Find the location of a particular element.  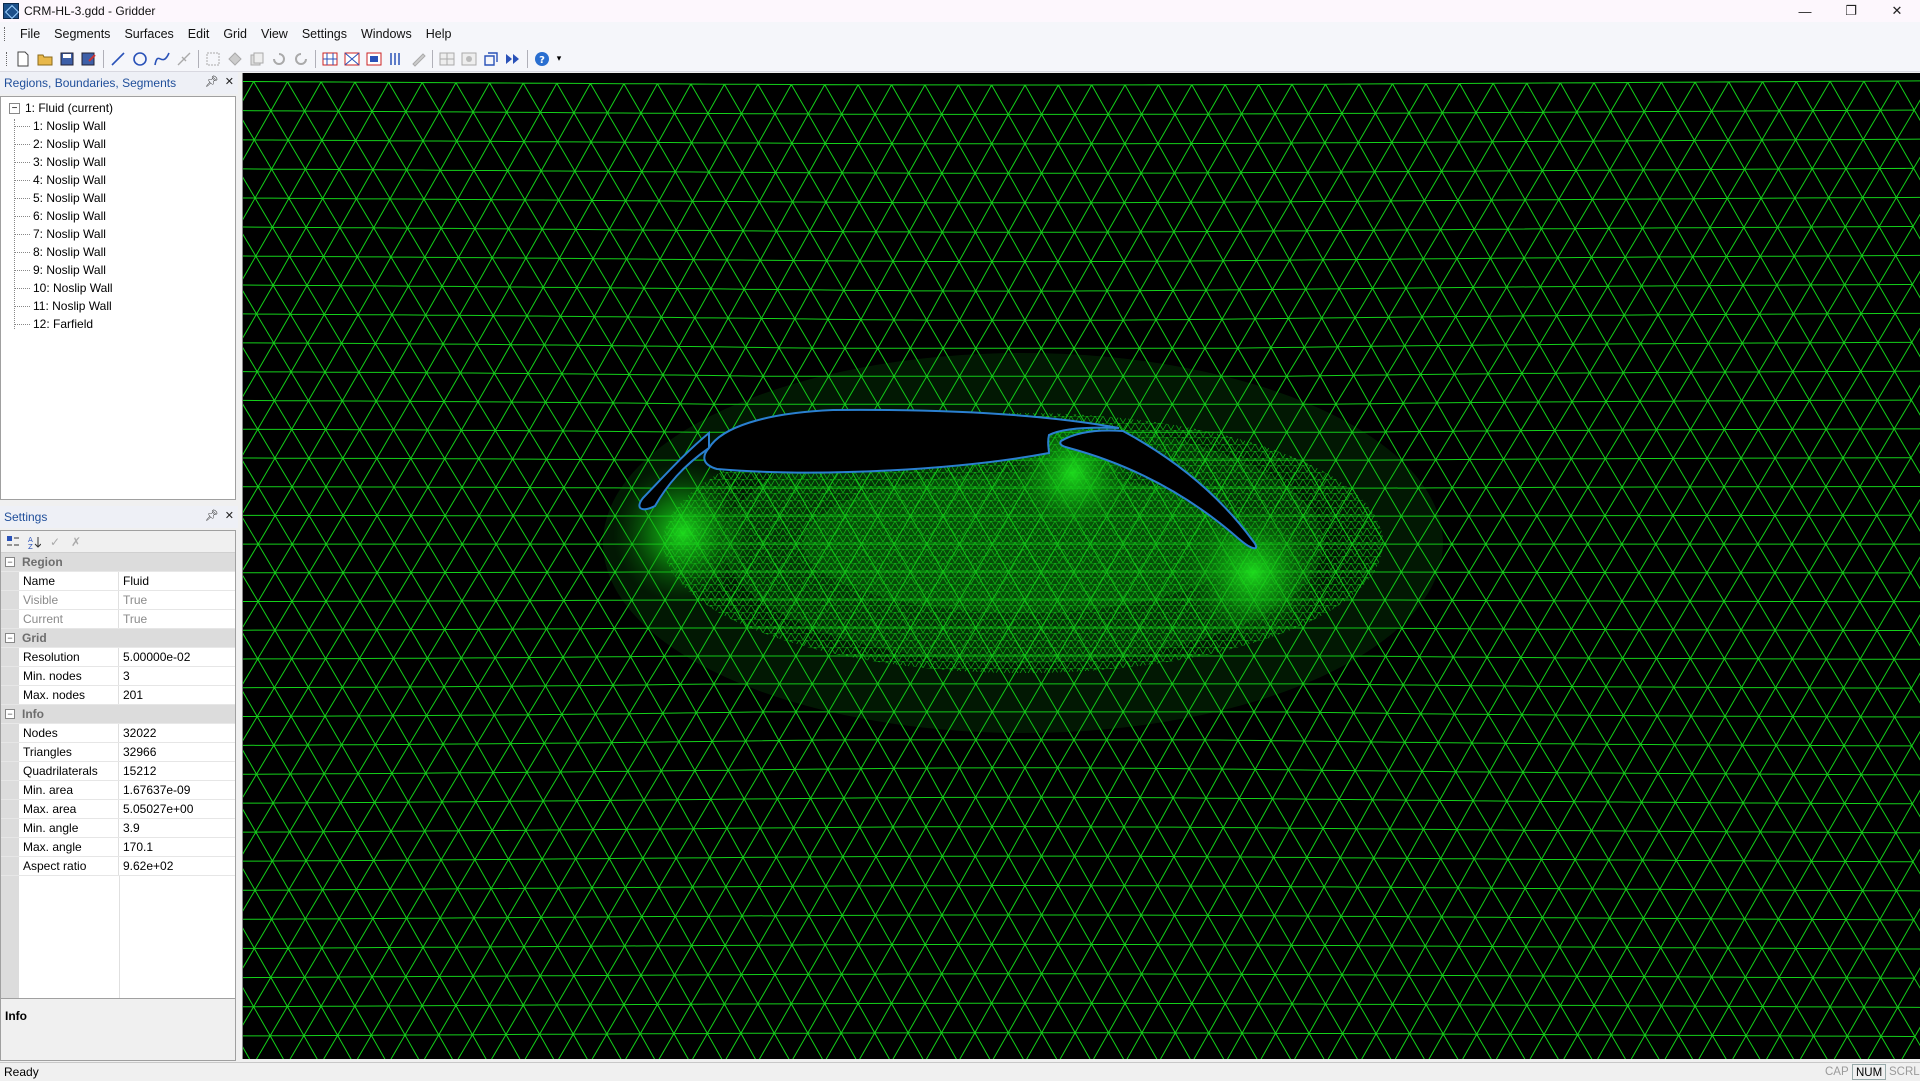

open-folder-icon is located at coordinates (45, 59).